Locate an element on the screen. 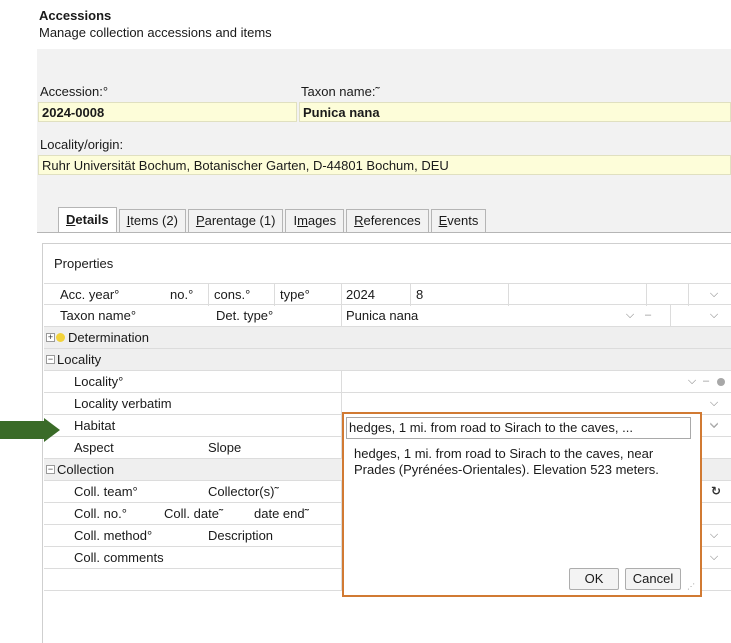  refresh-icon: ↻ is located at coordinates (716, 491).